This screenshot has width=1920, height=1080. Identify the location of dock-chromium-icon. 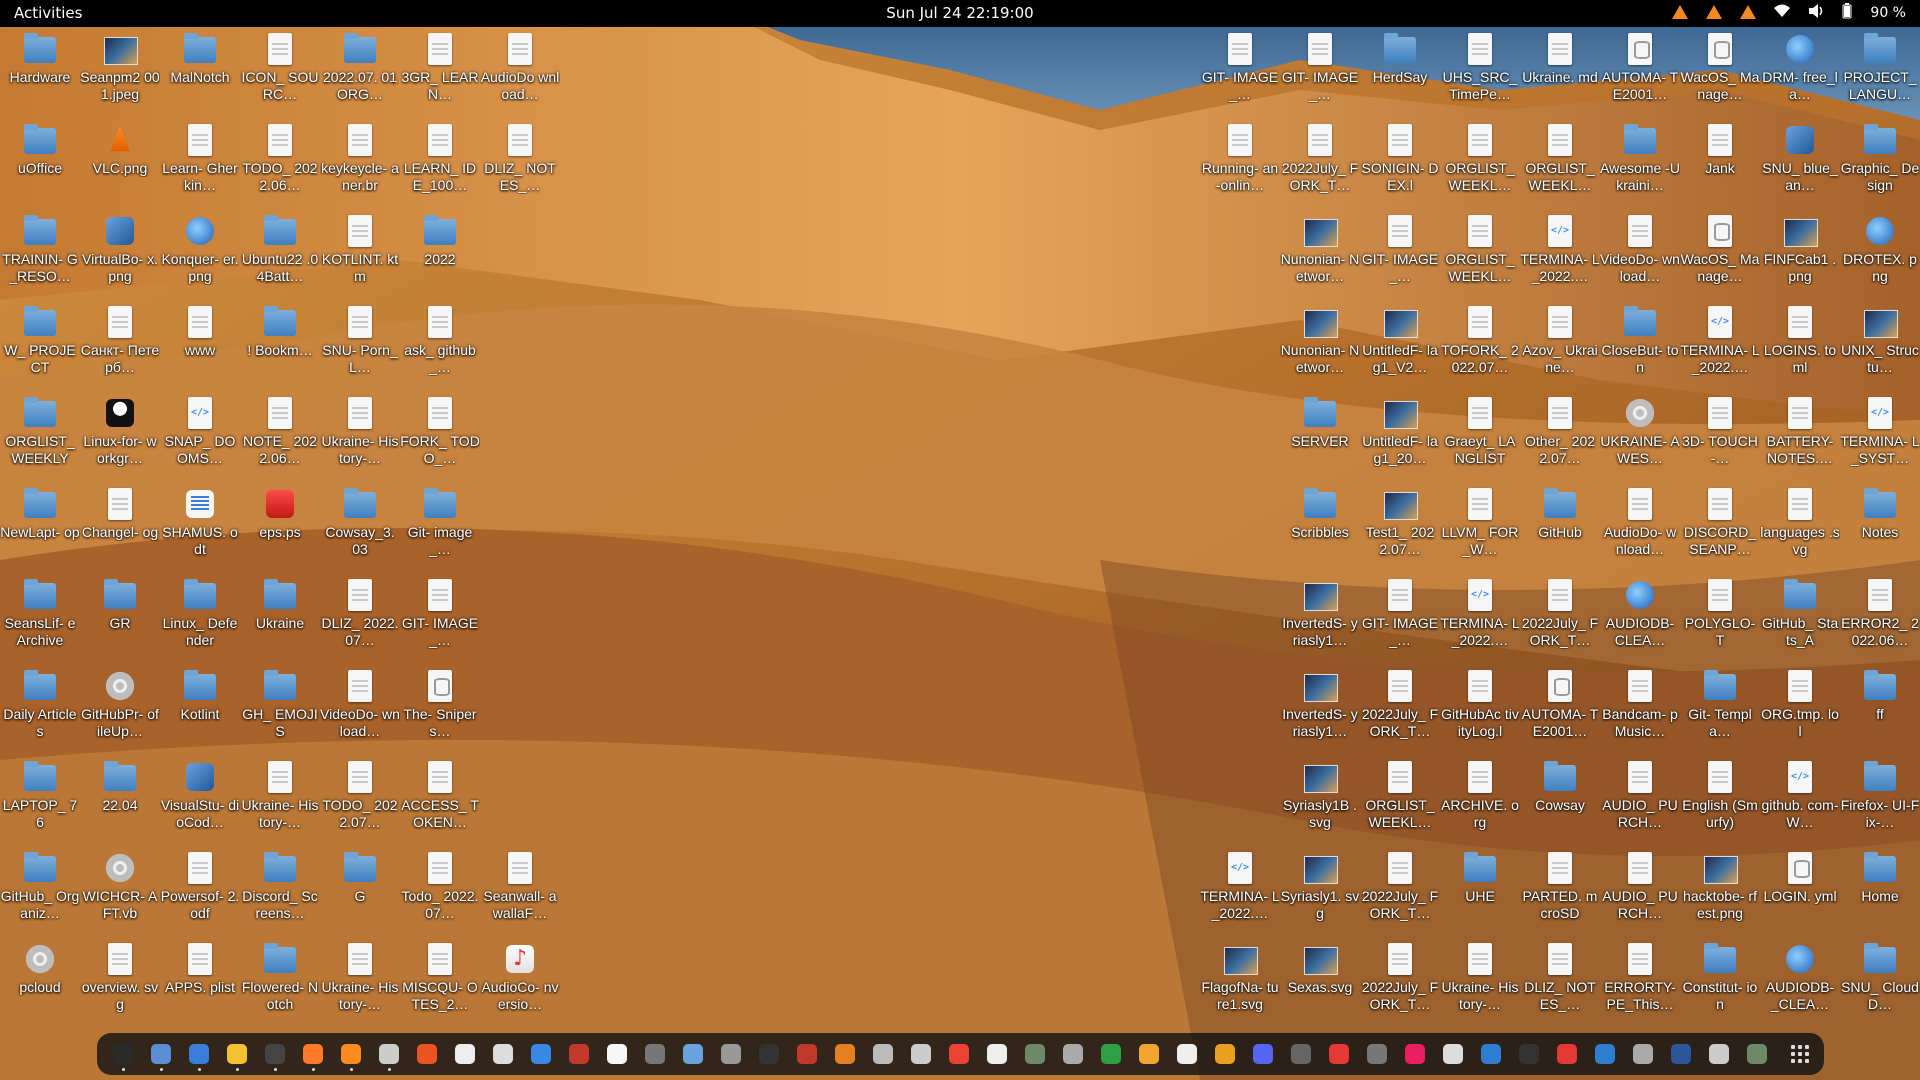
(389, 1054).